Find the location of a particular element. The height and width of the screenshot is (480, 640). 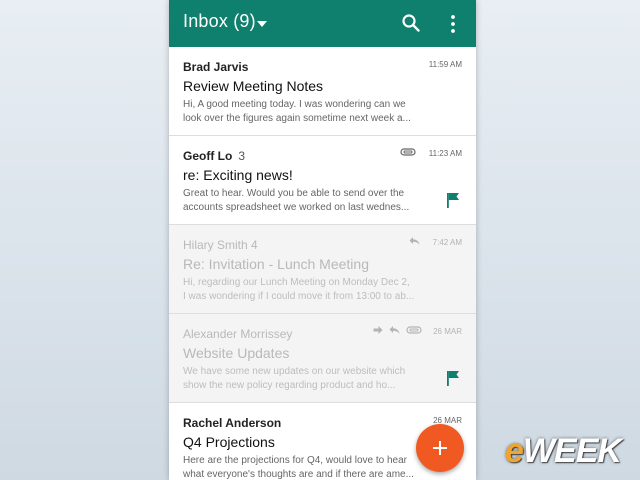

email-subject: Website Updates is located at coordinates (236, 353).